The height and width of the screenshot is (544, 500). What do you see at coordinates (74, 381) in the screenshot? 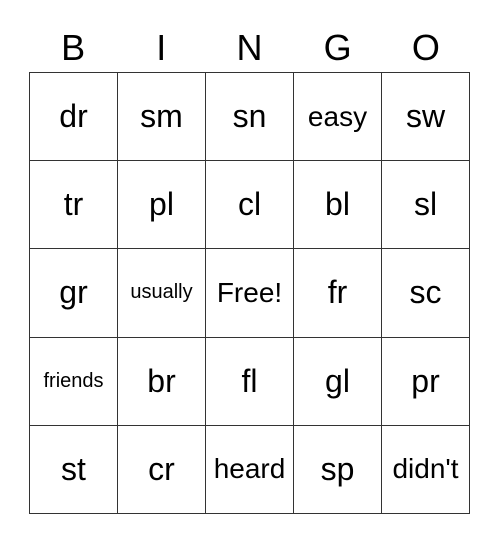
I see `bingo-cell: friends` at bounding box center [74, 381].